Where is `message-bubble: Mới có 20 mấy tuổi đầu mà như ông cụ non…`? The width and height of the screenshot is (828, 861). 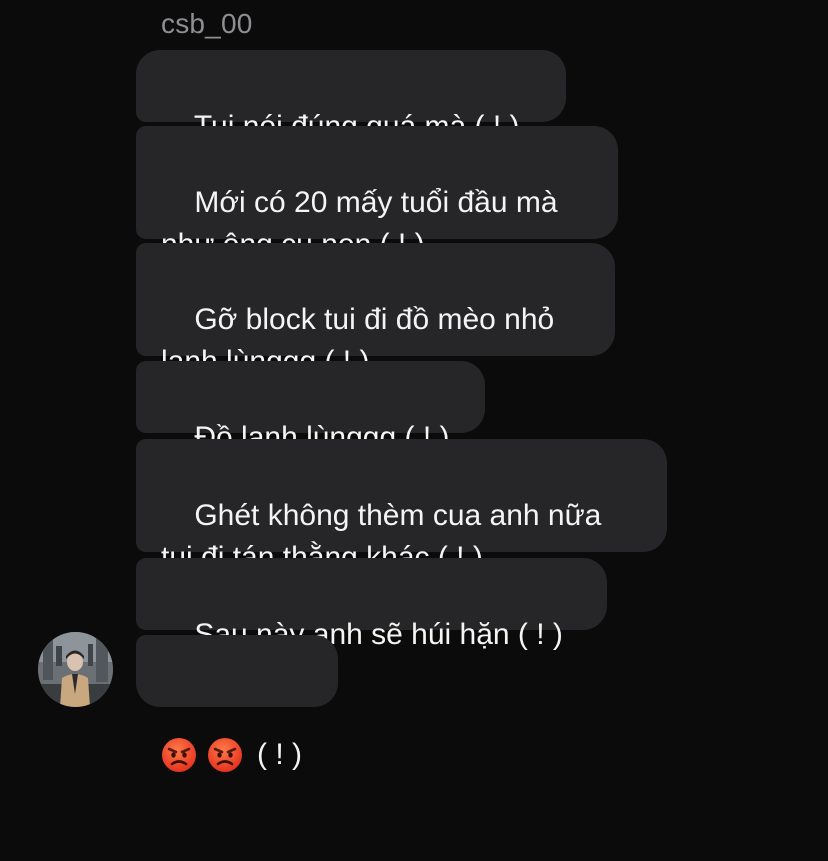 message-bubble: Mới có 20 mấy tuổi đầu mà như ông cụ non… is located at coordinates (377, 193).